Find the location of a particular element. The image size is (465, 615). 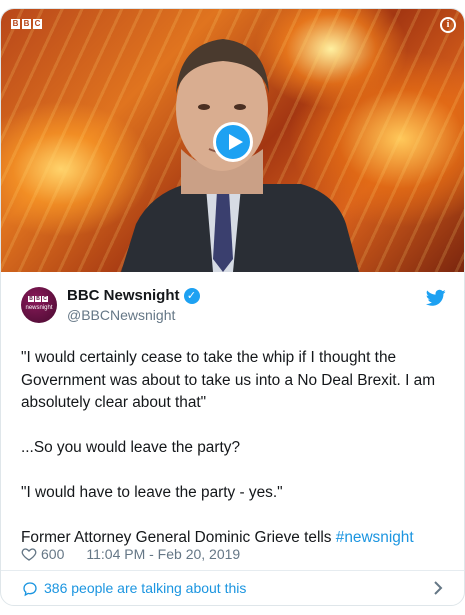

avatar-logo-letter: C is located at coordinates (45, 299).